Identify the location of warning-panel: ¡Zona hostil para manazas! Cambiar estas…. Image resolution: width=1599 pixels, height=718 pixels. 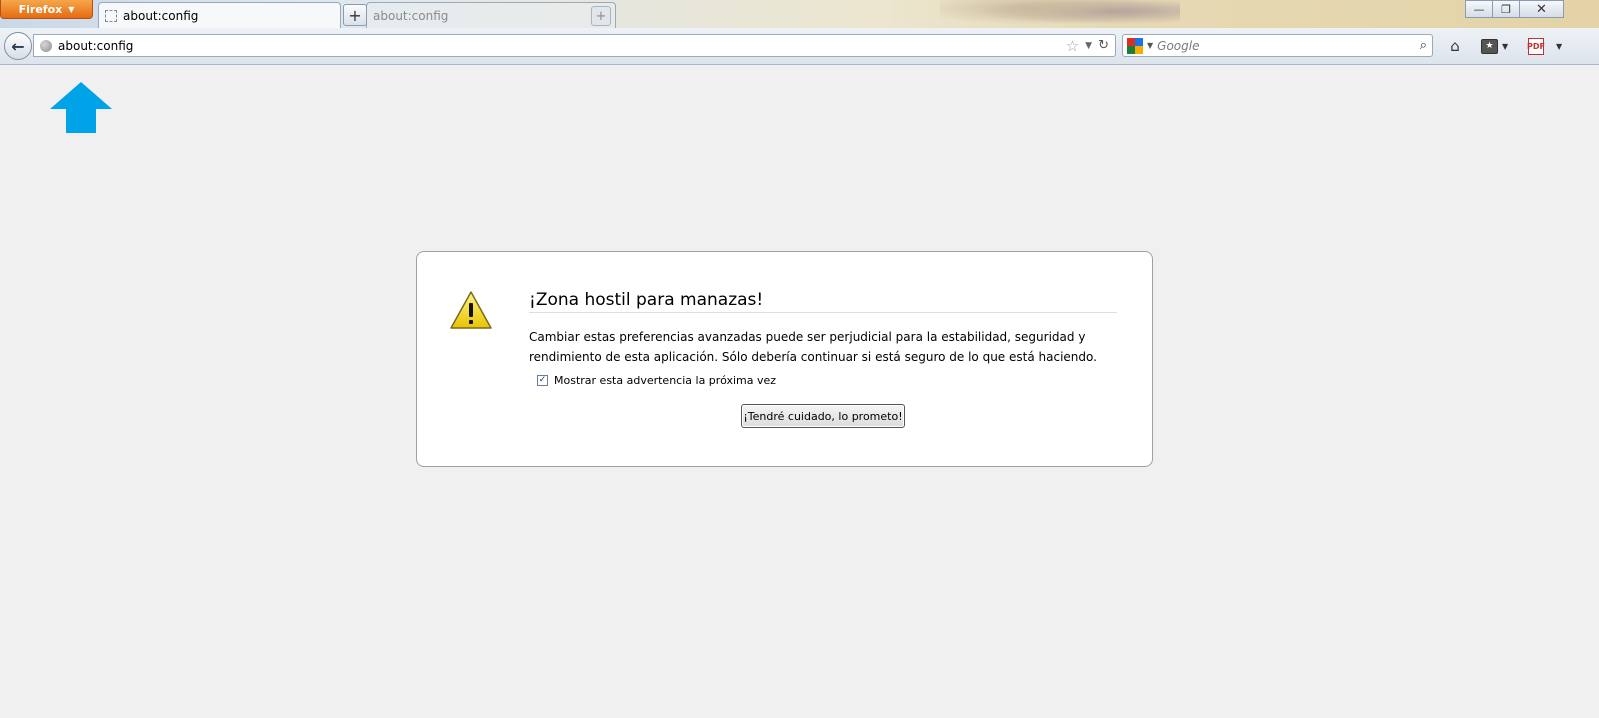
(784, 359).